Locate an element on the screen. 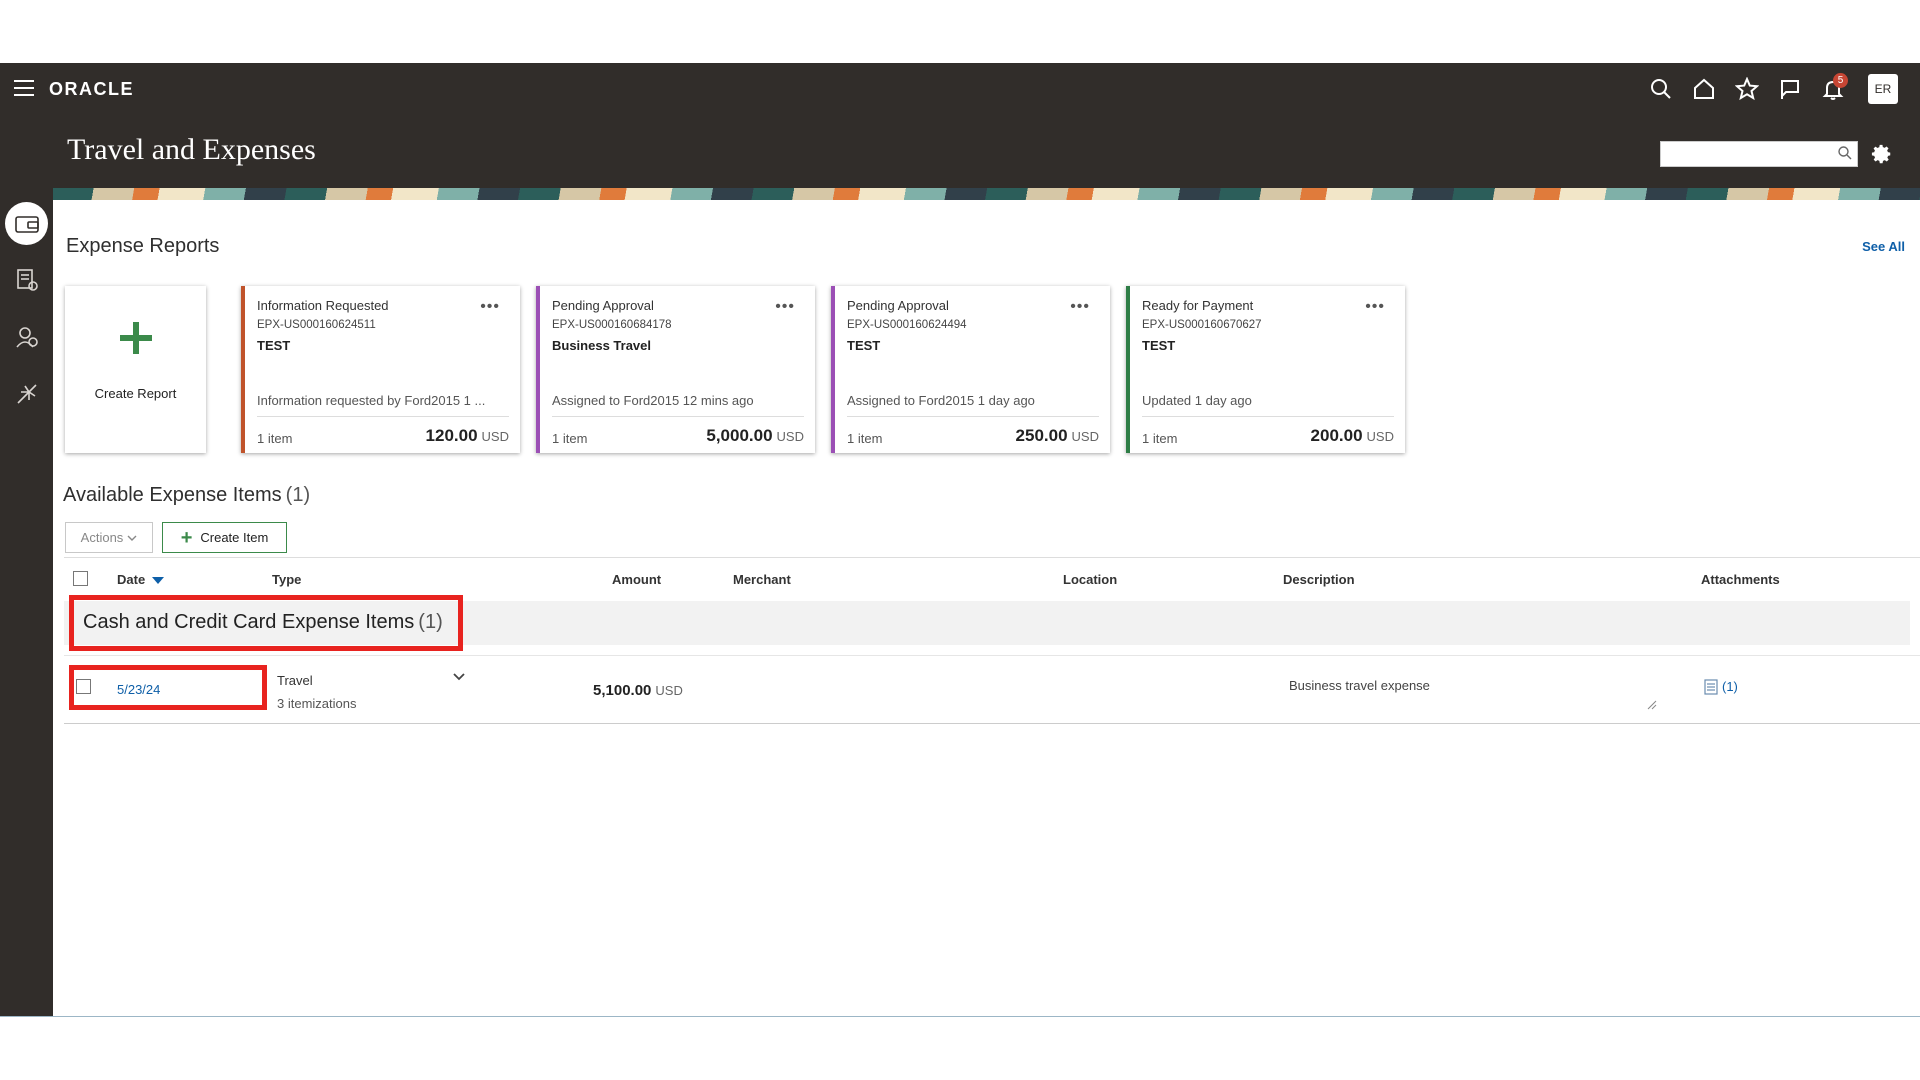 Image resolution: width=1920 pixels, height=1080 pixels. rail-airplane-icon is located at coordinates (26, 393).